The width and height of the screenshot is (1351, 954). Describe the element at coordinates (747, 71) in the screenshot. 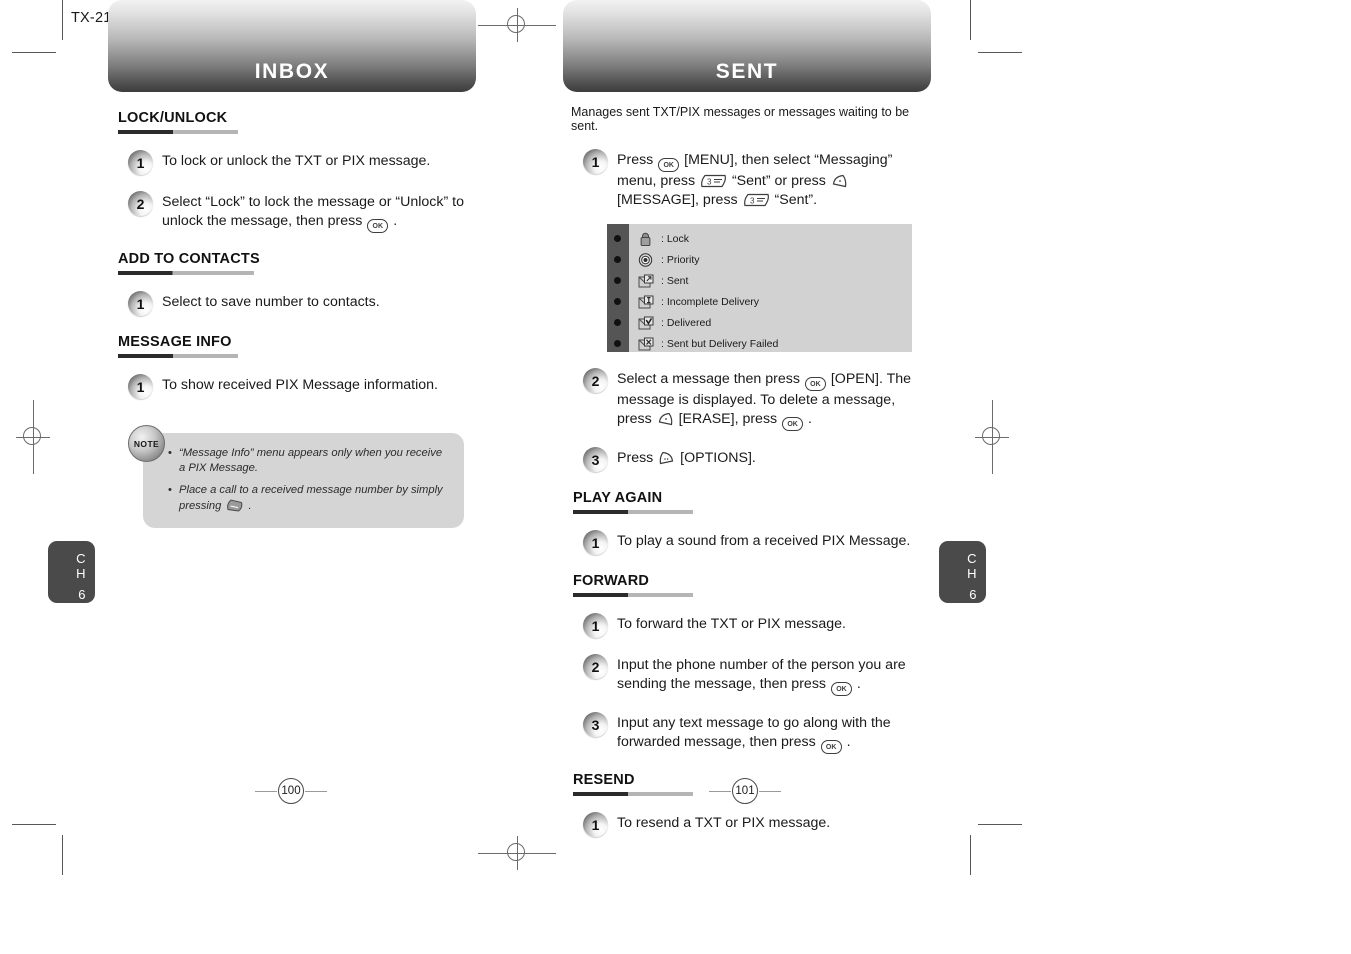

I see `sent-banner-title: SENT` at that location.